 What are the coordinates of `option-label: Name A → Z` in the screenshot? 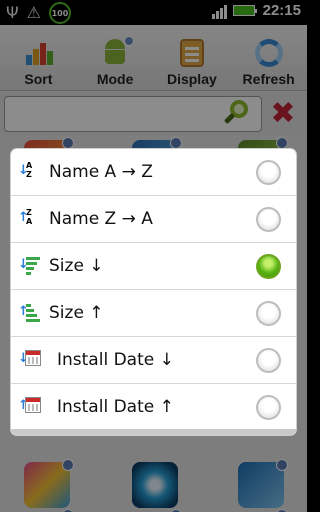 It's located at (101, 172).